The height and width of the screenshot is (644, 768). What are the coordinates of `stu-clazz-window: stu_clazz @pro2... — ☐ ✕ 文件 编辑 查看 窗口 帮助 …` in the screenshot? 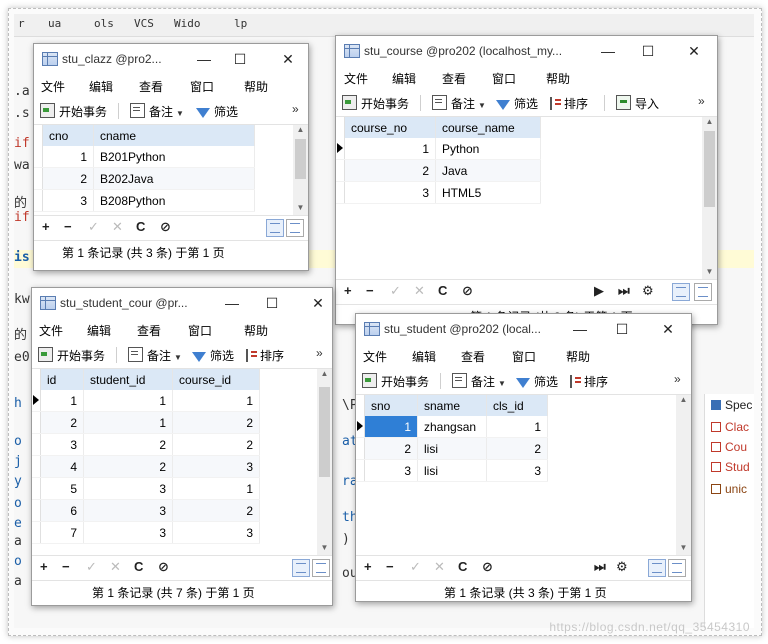 It's located at (171, 157).